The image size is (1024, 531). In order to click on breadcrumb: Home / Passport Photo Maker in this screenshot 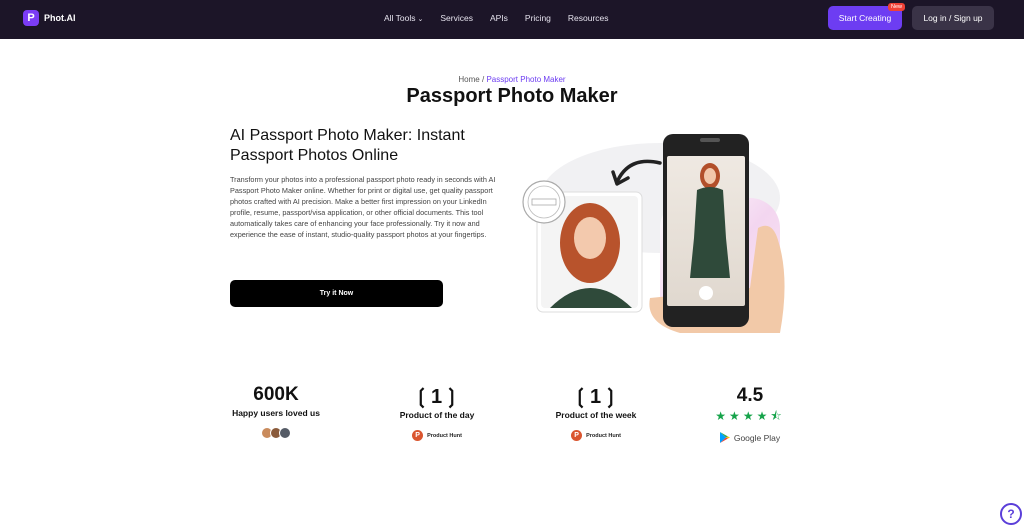, I will do `click(512, 79)`.